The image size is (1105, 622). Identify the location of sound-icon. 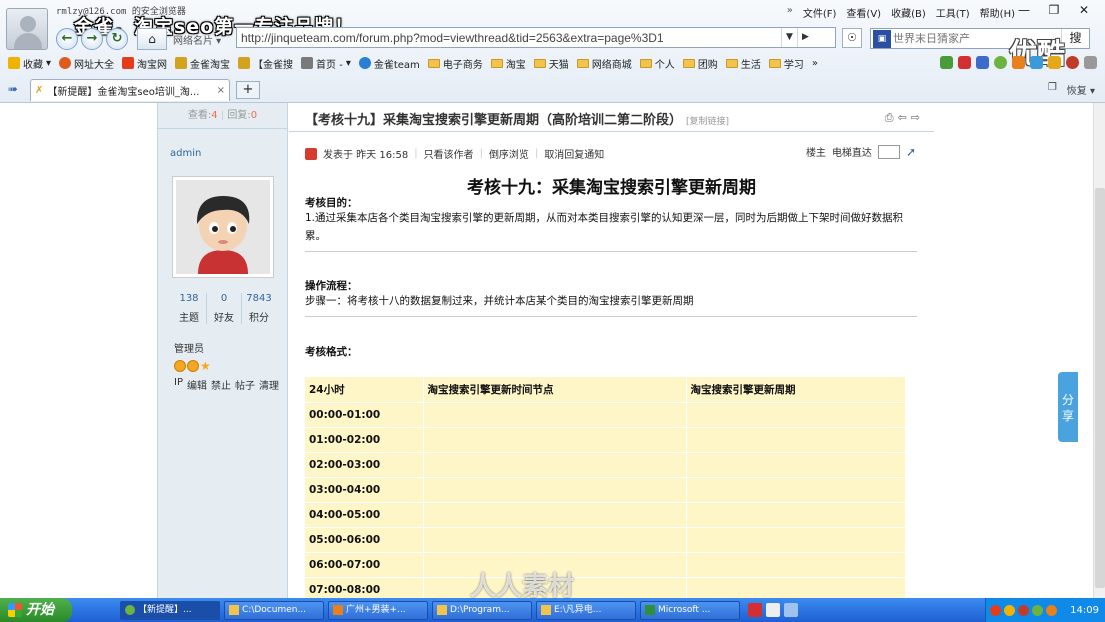
(791, 610).